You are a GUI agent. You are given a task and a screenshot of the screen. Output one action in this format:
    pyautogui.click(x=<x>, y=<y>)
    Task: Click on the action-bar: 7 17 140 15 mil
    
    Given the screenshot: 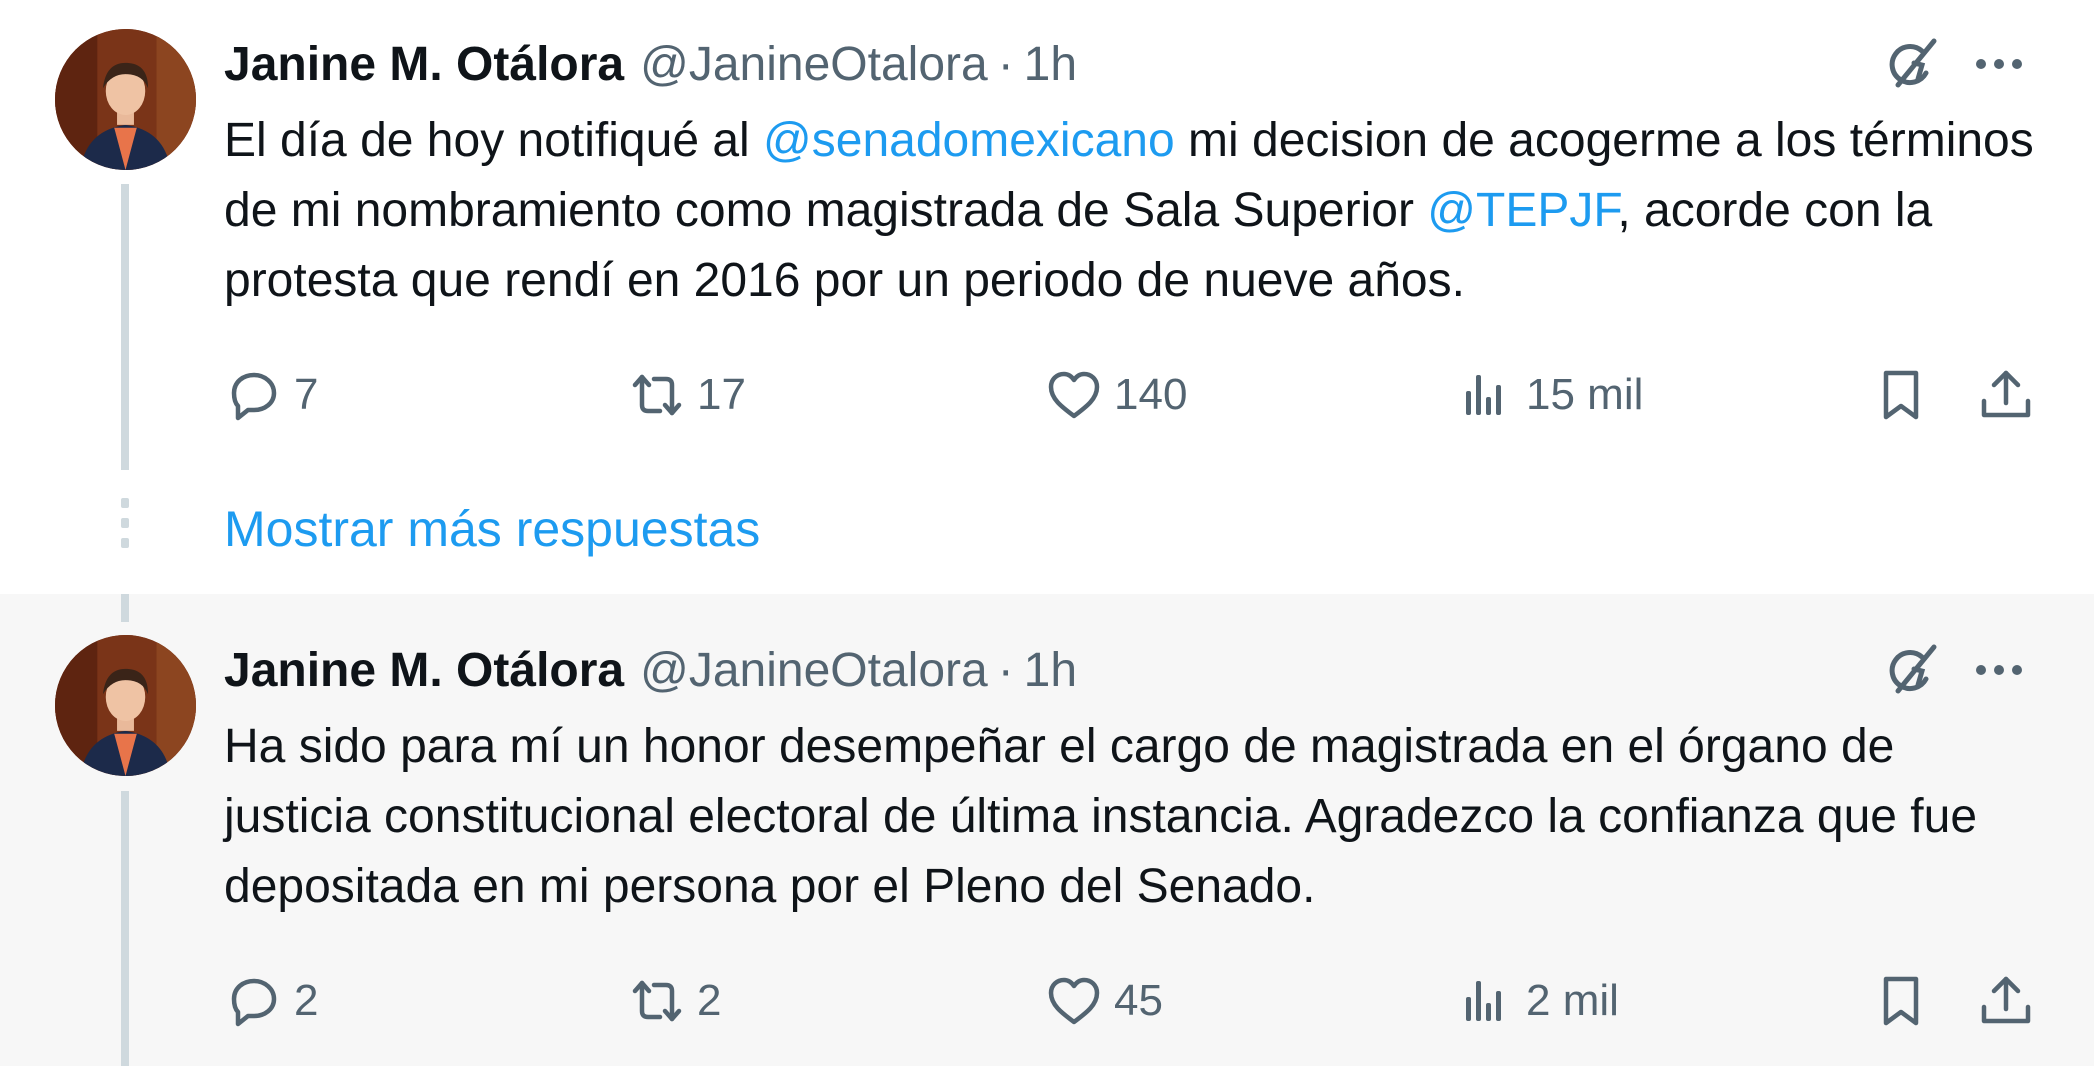 What is the action you would take?
    pyautogui.click(x=1134, y=395)
    